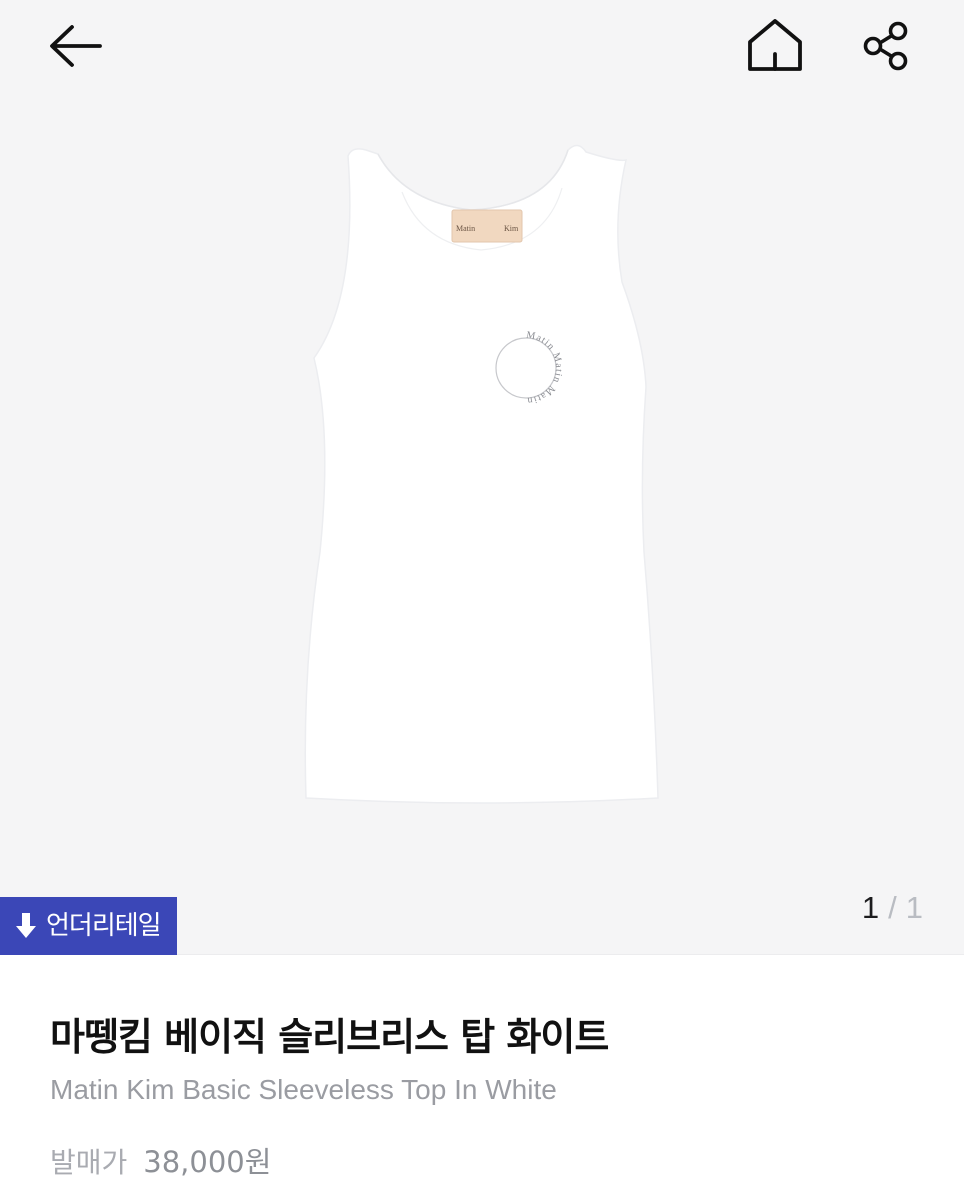  I want to click on home-icon, so click(775, 45).